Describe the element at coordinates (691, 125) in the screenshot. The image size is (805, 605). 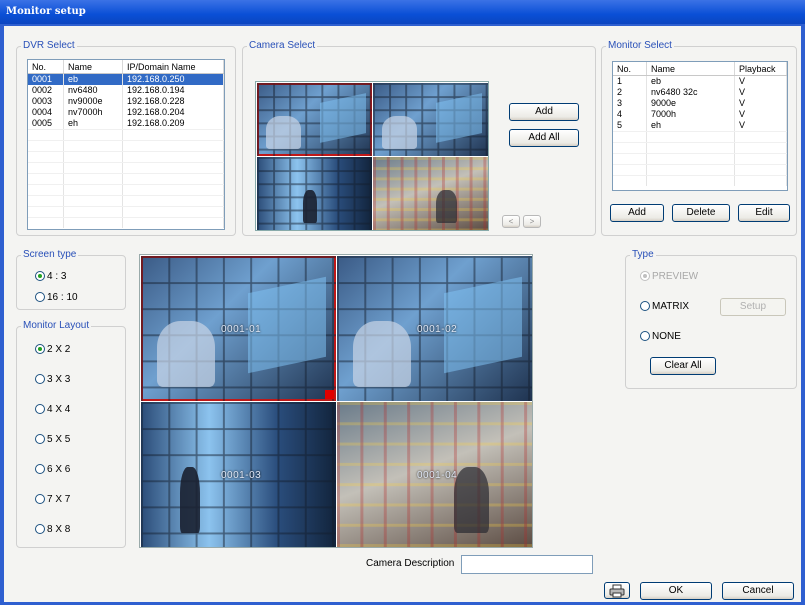
I see `monitor-list-cell: eh` at that location.